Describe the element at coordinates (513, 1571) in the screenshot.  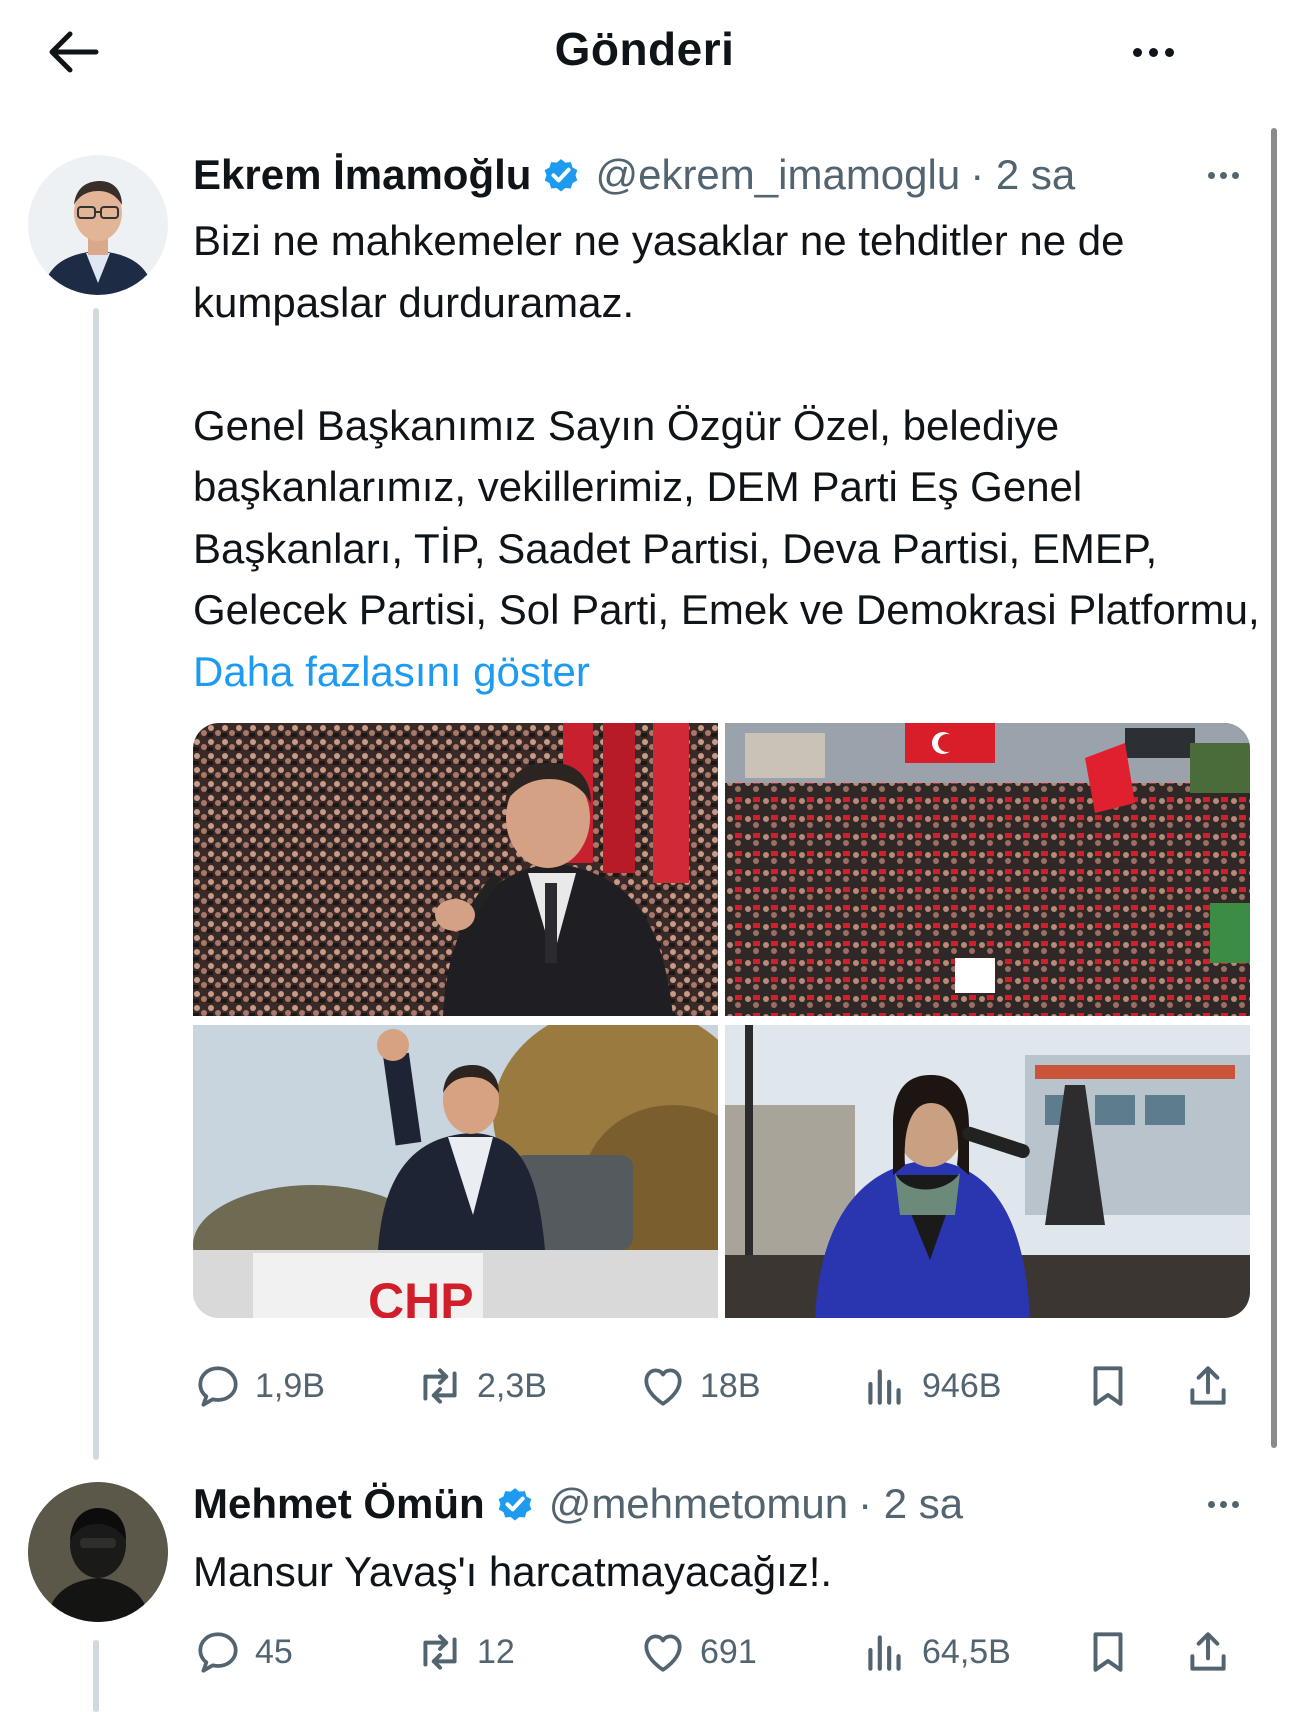
I see `tweet-paragraph: Mansur Yavaş'ı harcatmayacağız!.` at that location.